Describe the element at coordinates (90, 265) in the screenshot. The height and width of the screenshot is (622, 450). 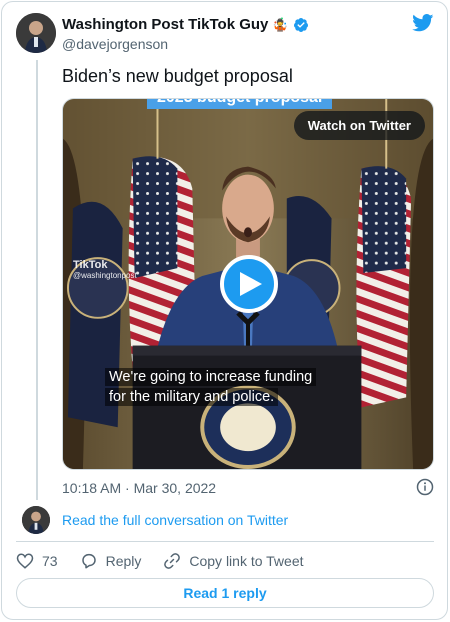
I see `tiktok-brand-label: TikTok` at that location.